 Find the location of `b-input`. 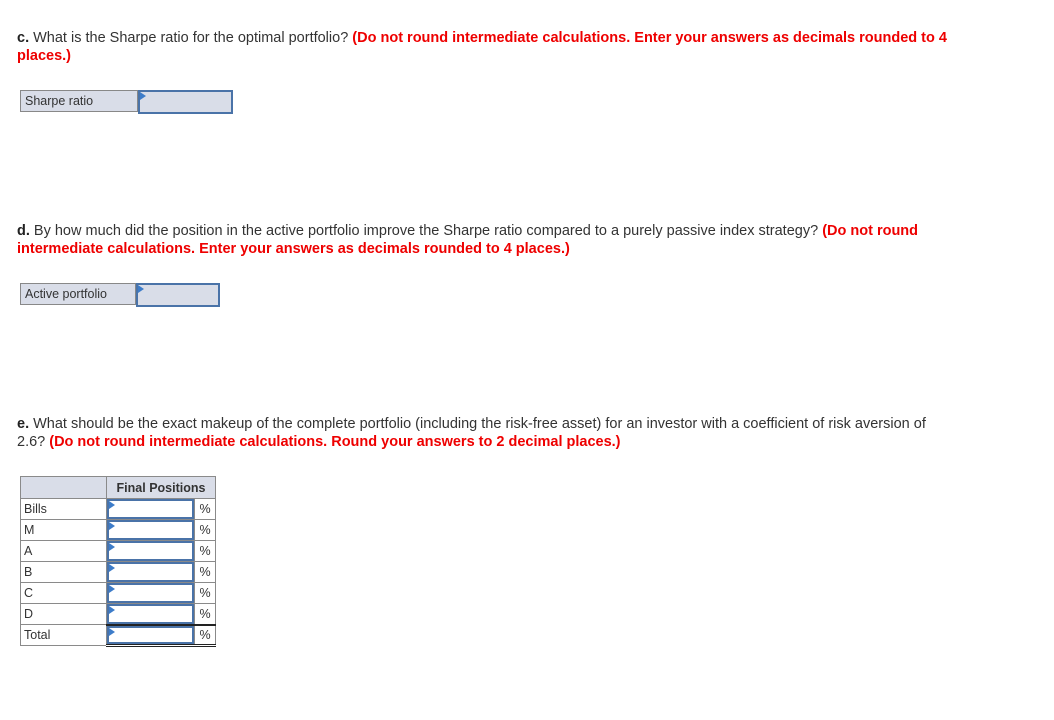

b-input is located at coordinates (150, 572).